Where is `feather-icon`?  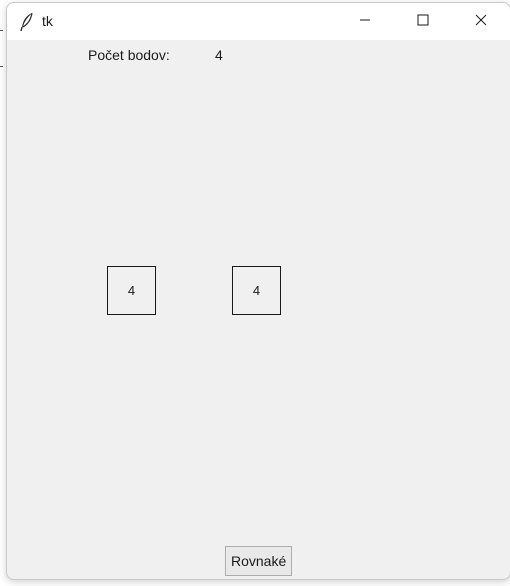
feather-icon is located at coordinates (27, 22).